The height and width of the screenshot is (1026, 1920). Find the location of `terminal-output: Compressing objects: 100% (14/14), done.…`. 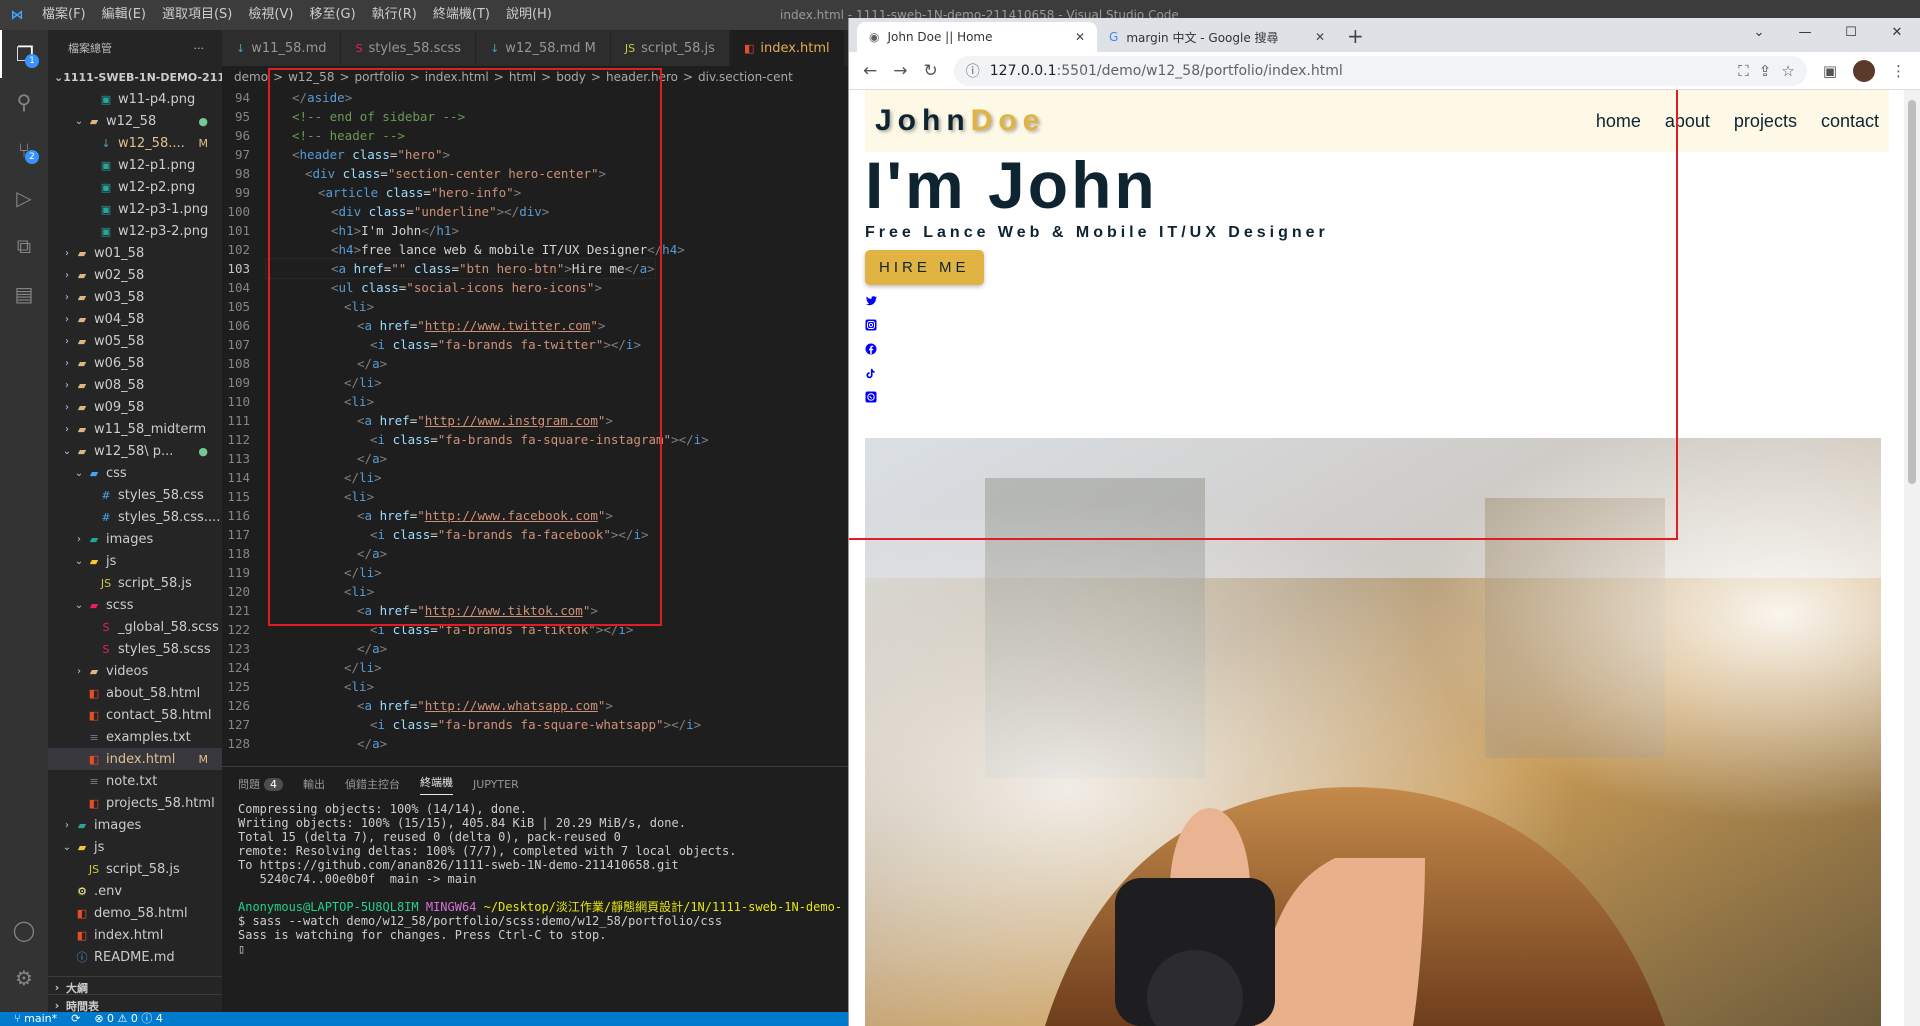

terminal-output: Compressing objects: 100% (14/14), done.… is located at coordinates (535, 878).